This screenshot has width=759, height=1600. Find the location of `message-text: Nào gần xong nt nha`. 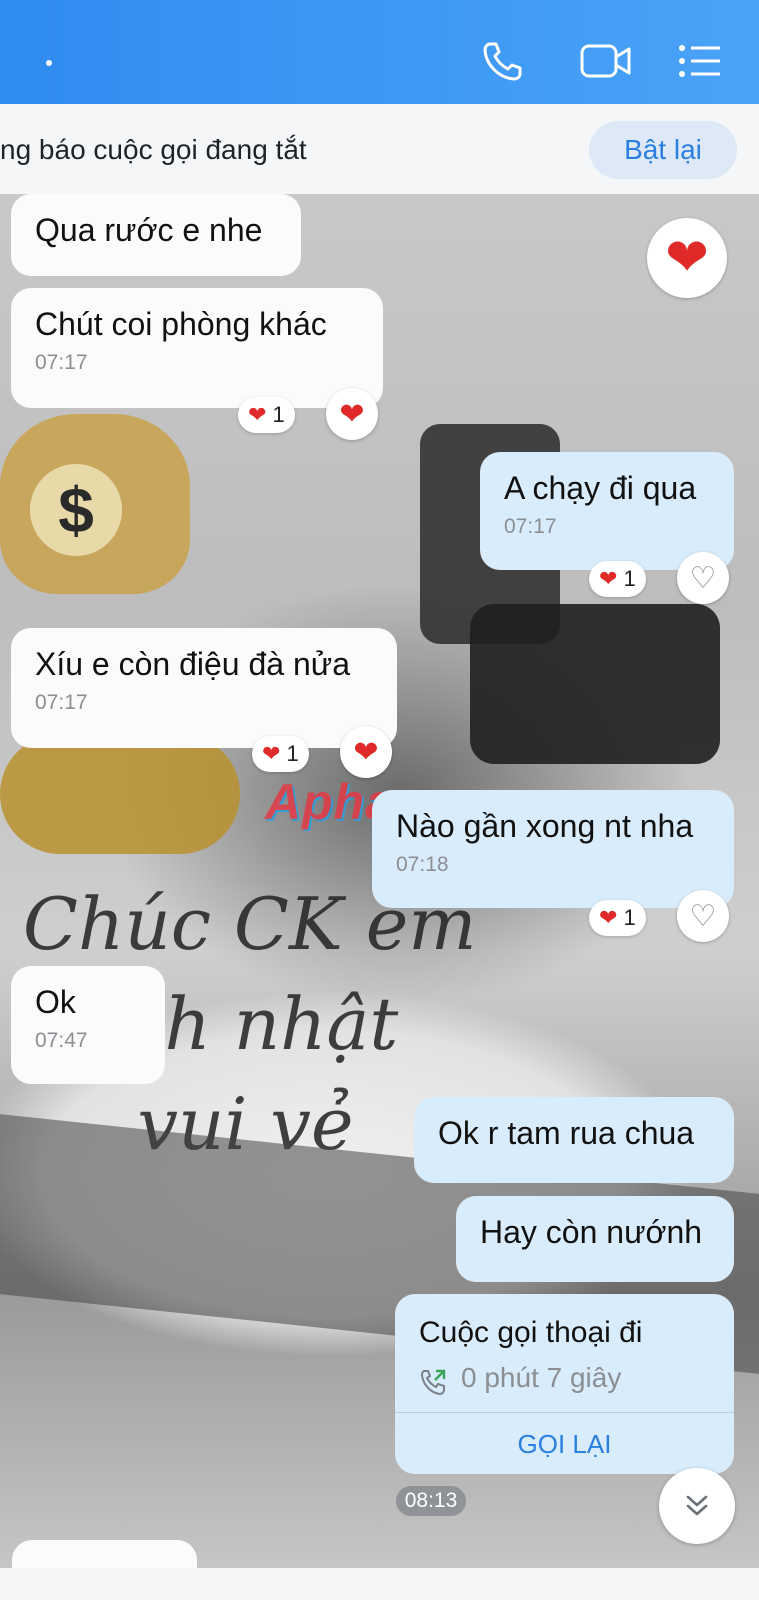

message-text: Nào gần xong nt nha is located at coordinates (545, 826).